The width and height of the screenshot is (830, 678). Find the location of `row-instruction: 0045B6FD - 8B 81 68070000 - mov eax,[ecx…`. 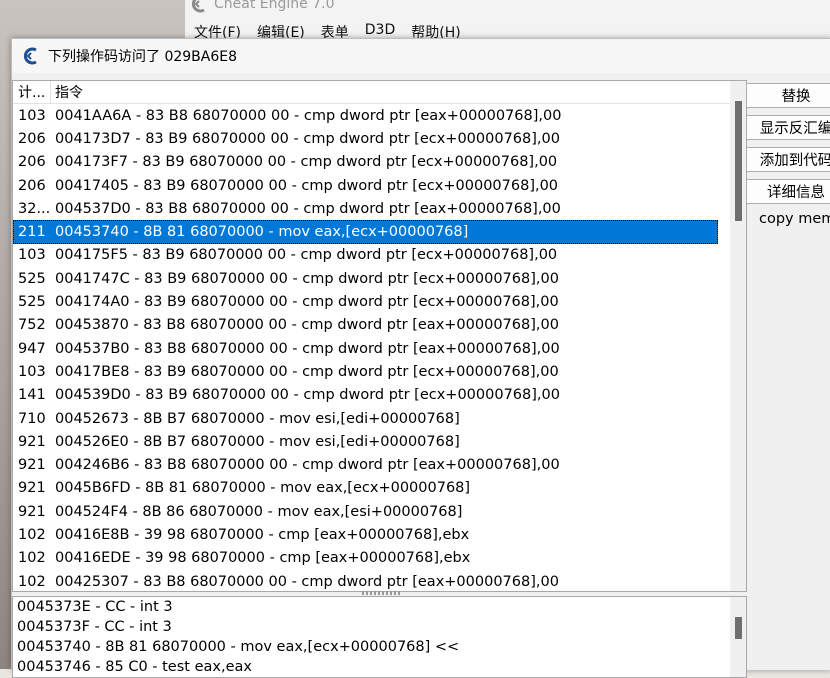

row-instruction: 0045B6FD - 8B 81 68070000 - mov eax,[ecx… is located at coordinates (263, 488).